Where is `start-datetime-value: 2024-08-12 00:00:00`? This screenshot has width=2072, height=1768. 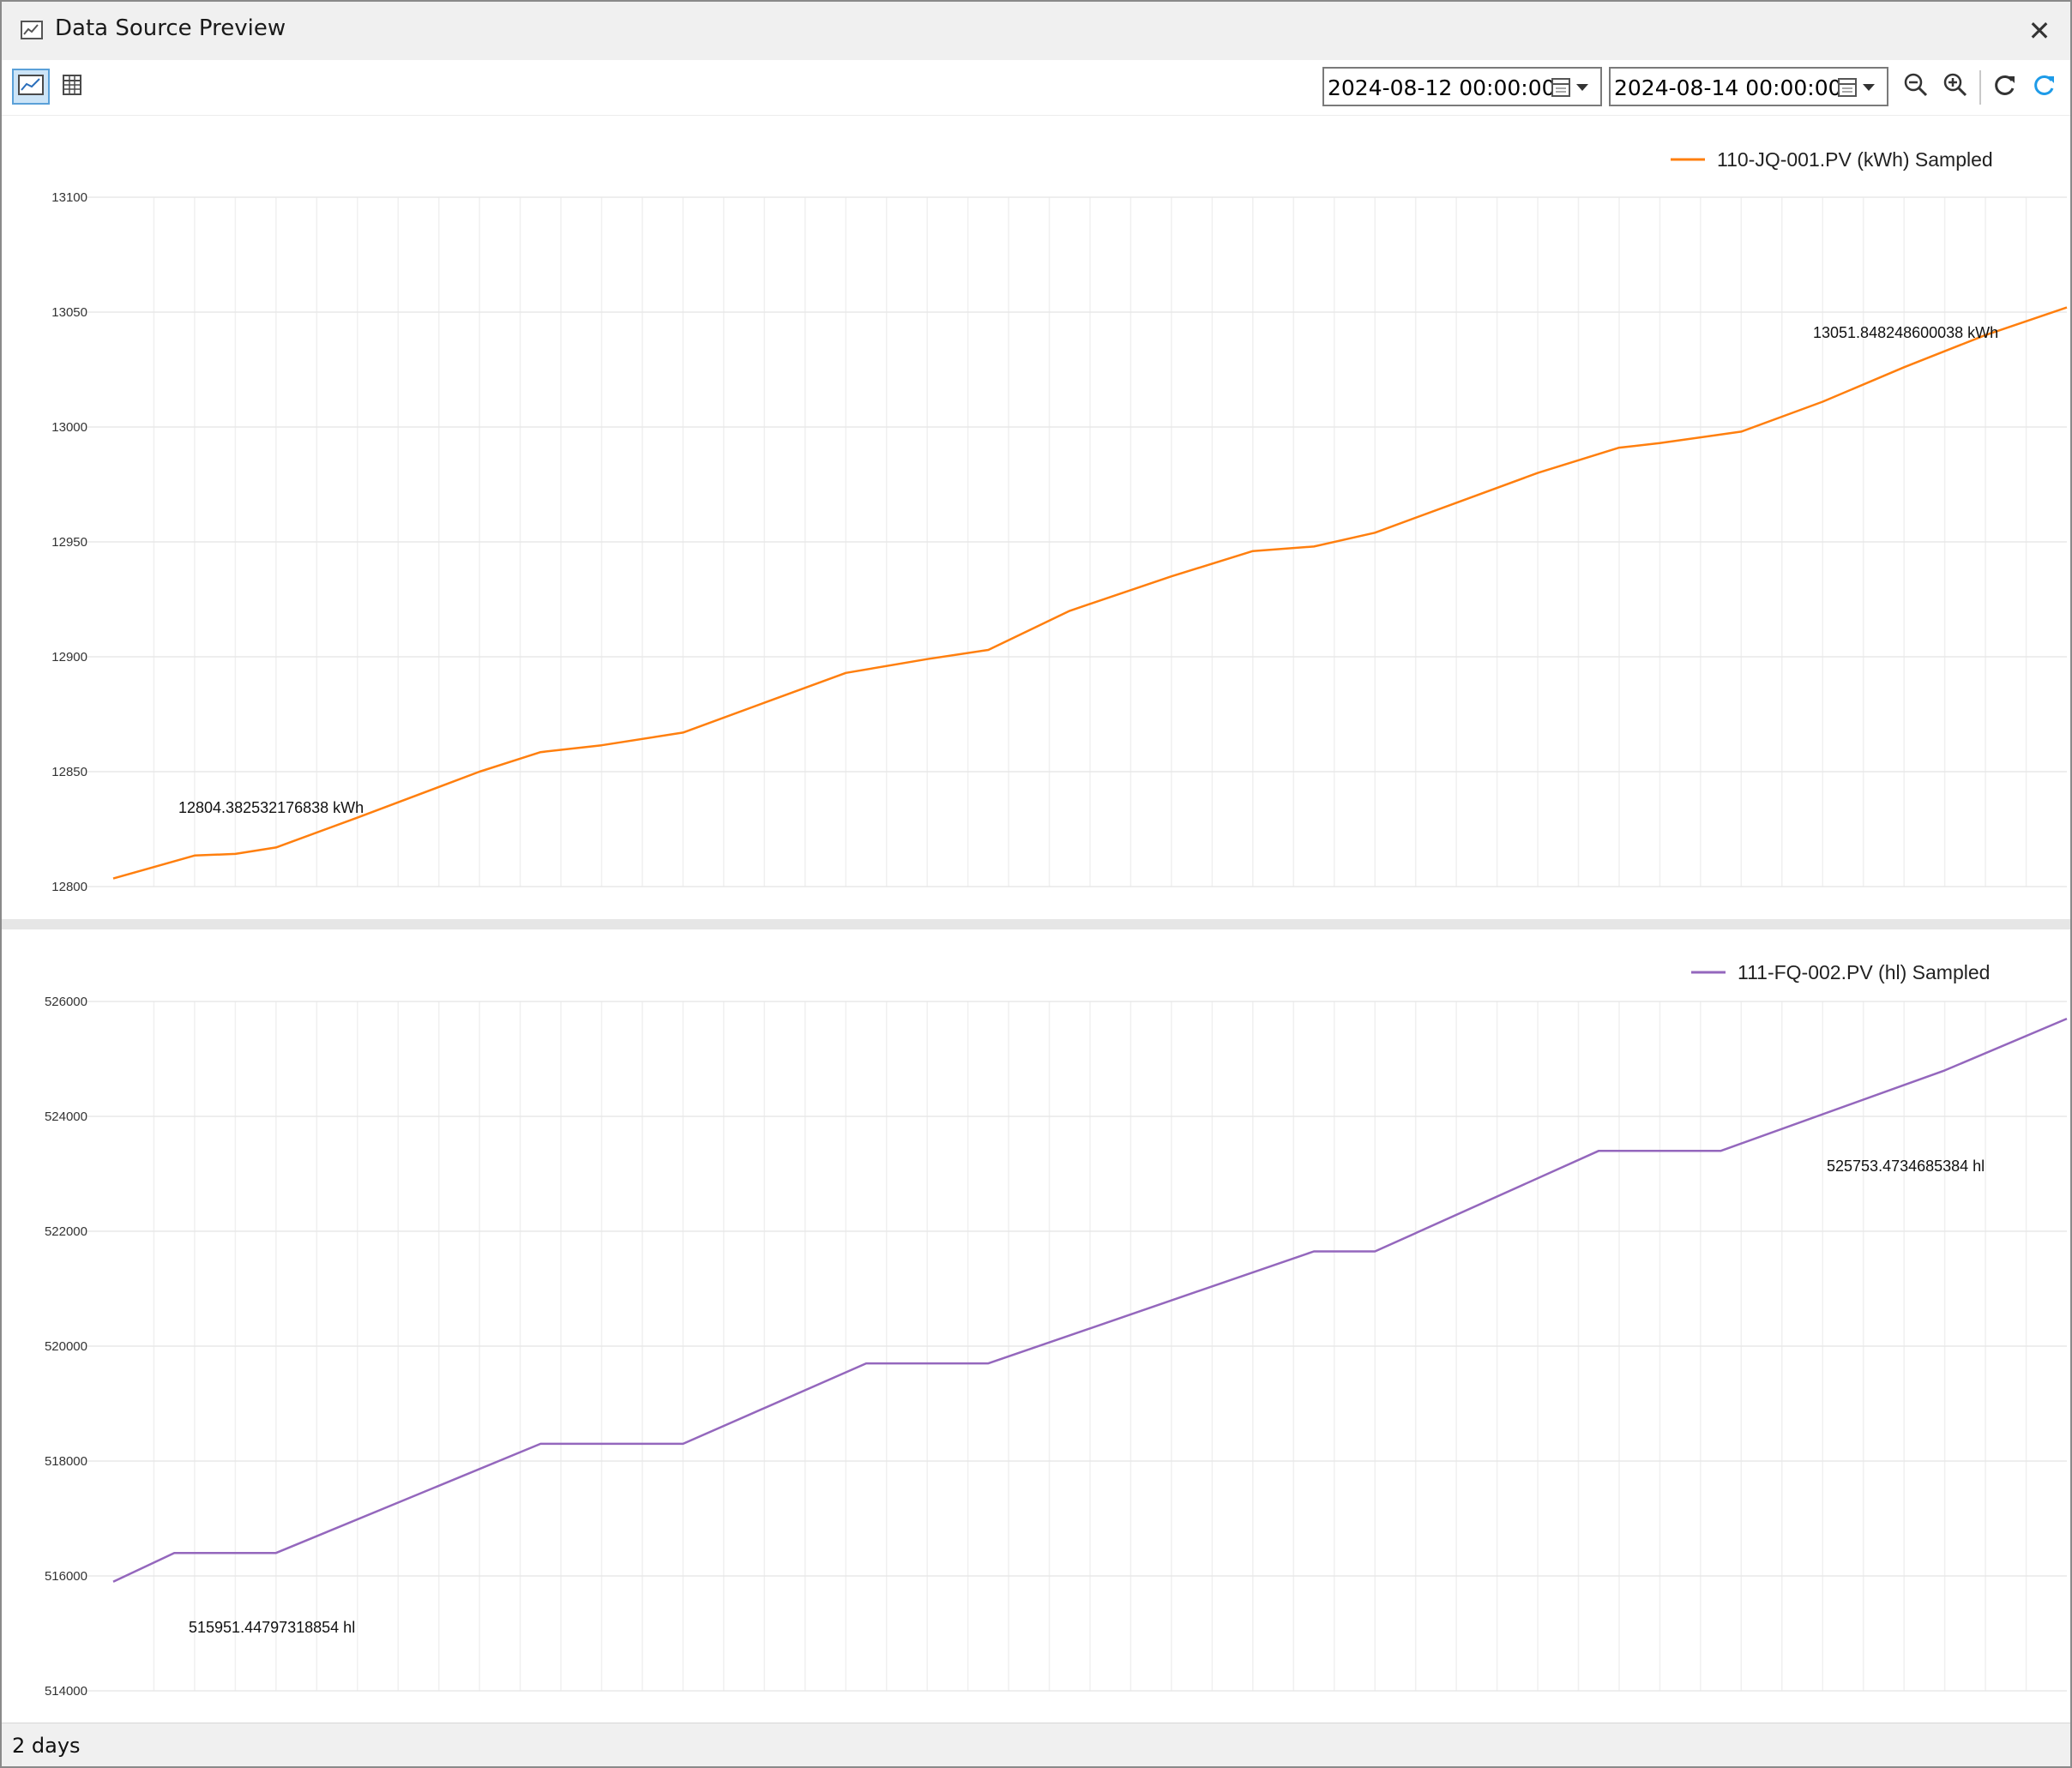
start-datetime-value: 2024-08-12 00:00:00 is located at coordinates (1442, 88).